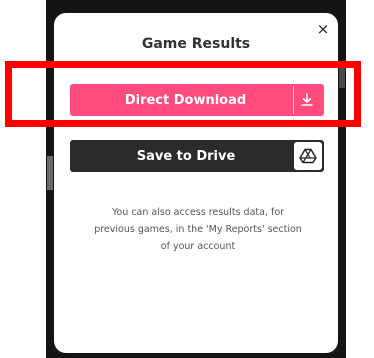 The width and height of the screenshot is (374, 358). I want to click on save-to-drive-button: Save to Drive, so click(197, 156).